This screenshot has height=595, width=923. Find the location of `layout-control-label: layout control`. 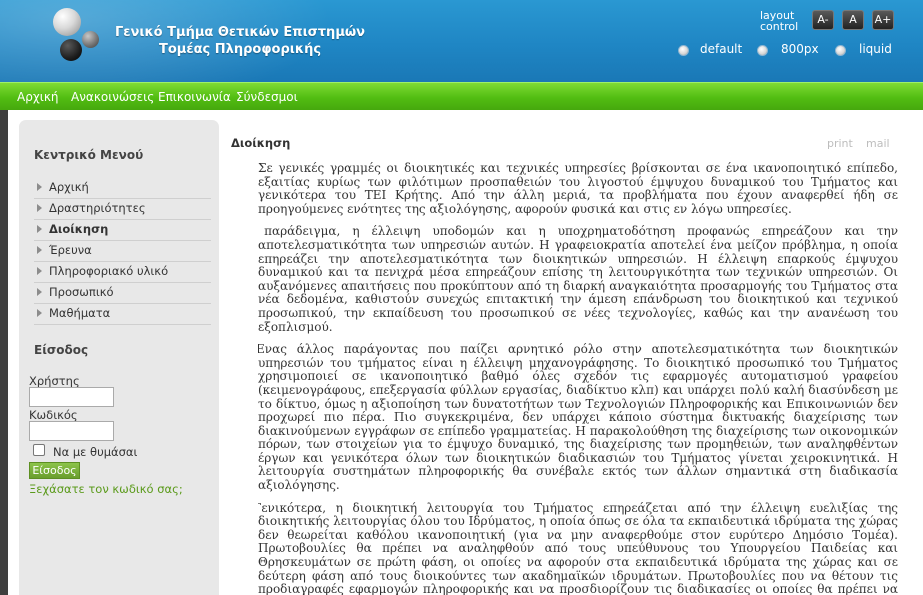

layout-control-label: layout control is located at coordinates (779, 21).